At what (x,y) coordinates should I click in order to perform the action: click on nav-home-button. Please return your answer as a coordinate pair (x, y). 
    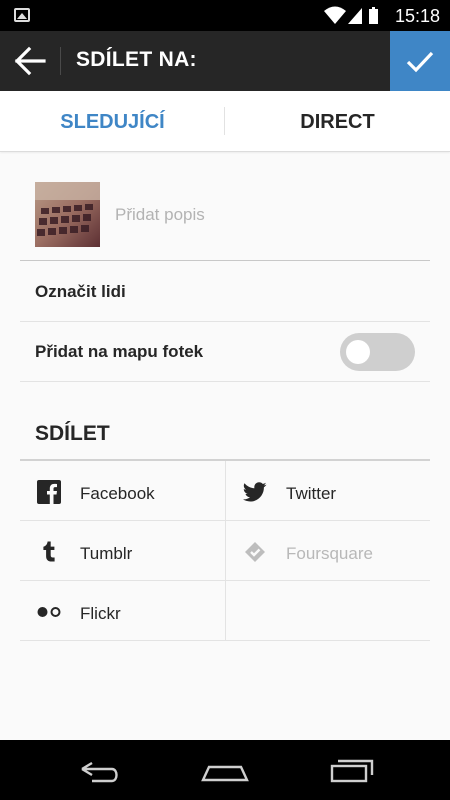
    Looking at the image, I should click on (225, 770).